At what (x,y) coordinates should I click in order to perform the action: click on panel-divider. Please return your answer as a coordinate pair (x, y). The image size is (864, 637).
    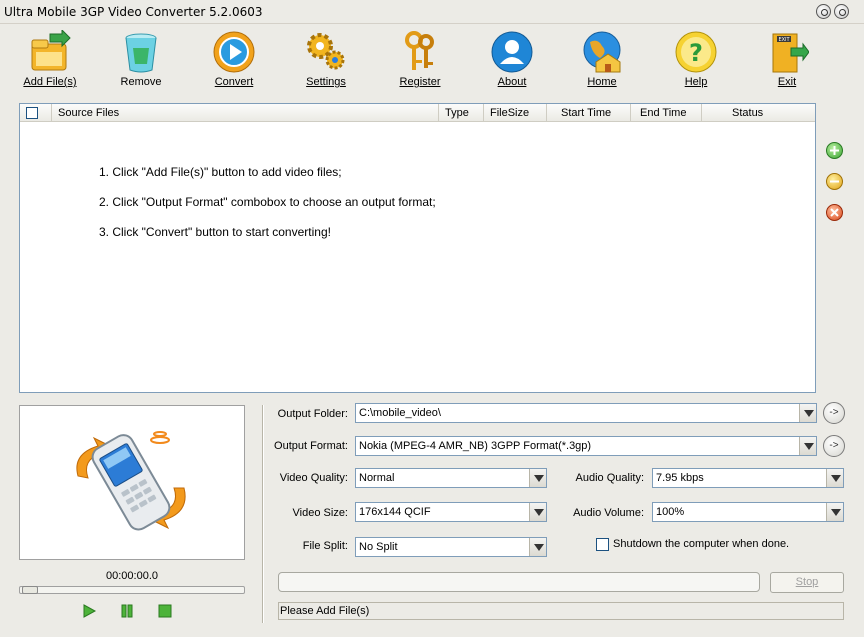
    Looking at the image, I should click on (263, 514).